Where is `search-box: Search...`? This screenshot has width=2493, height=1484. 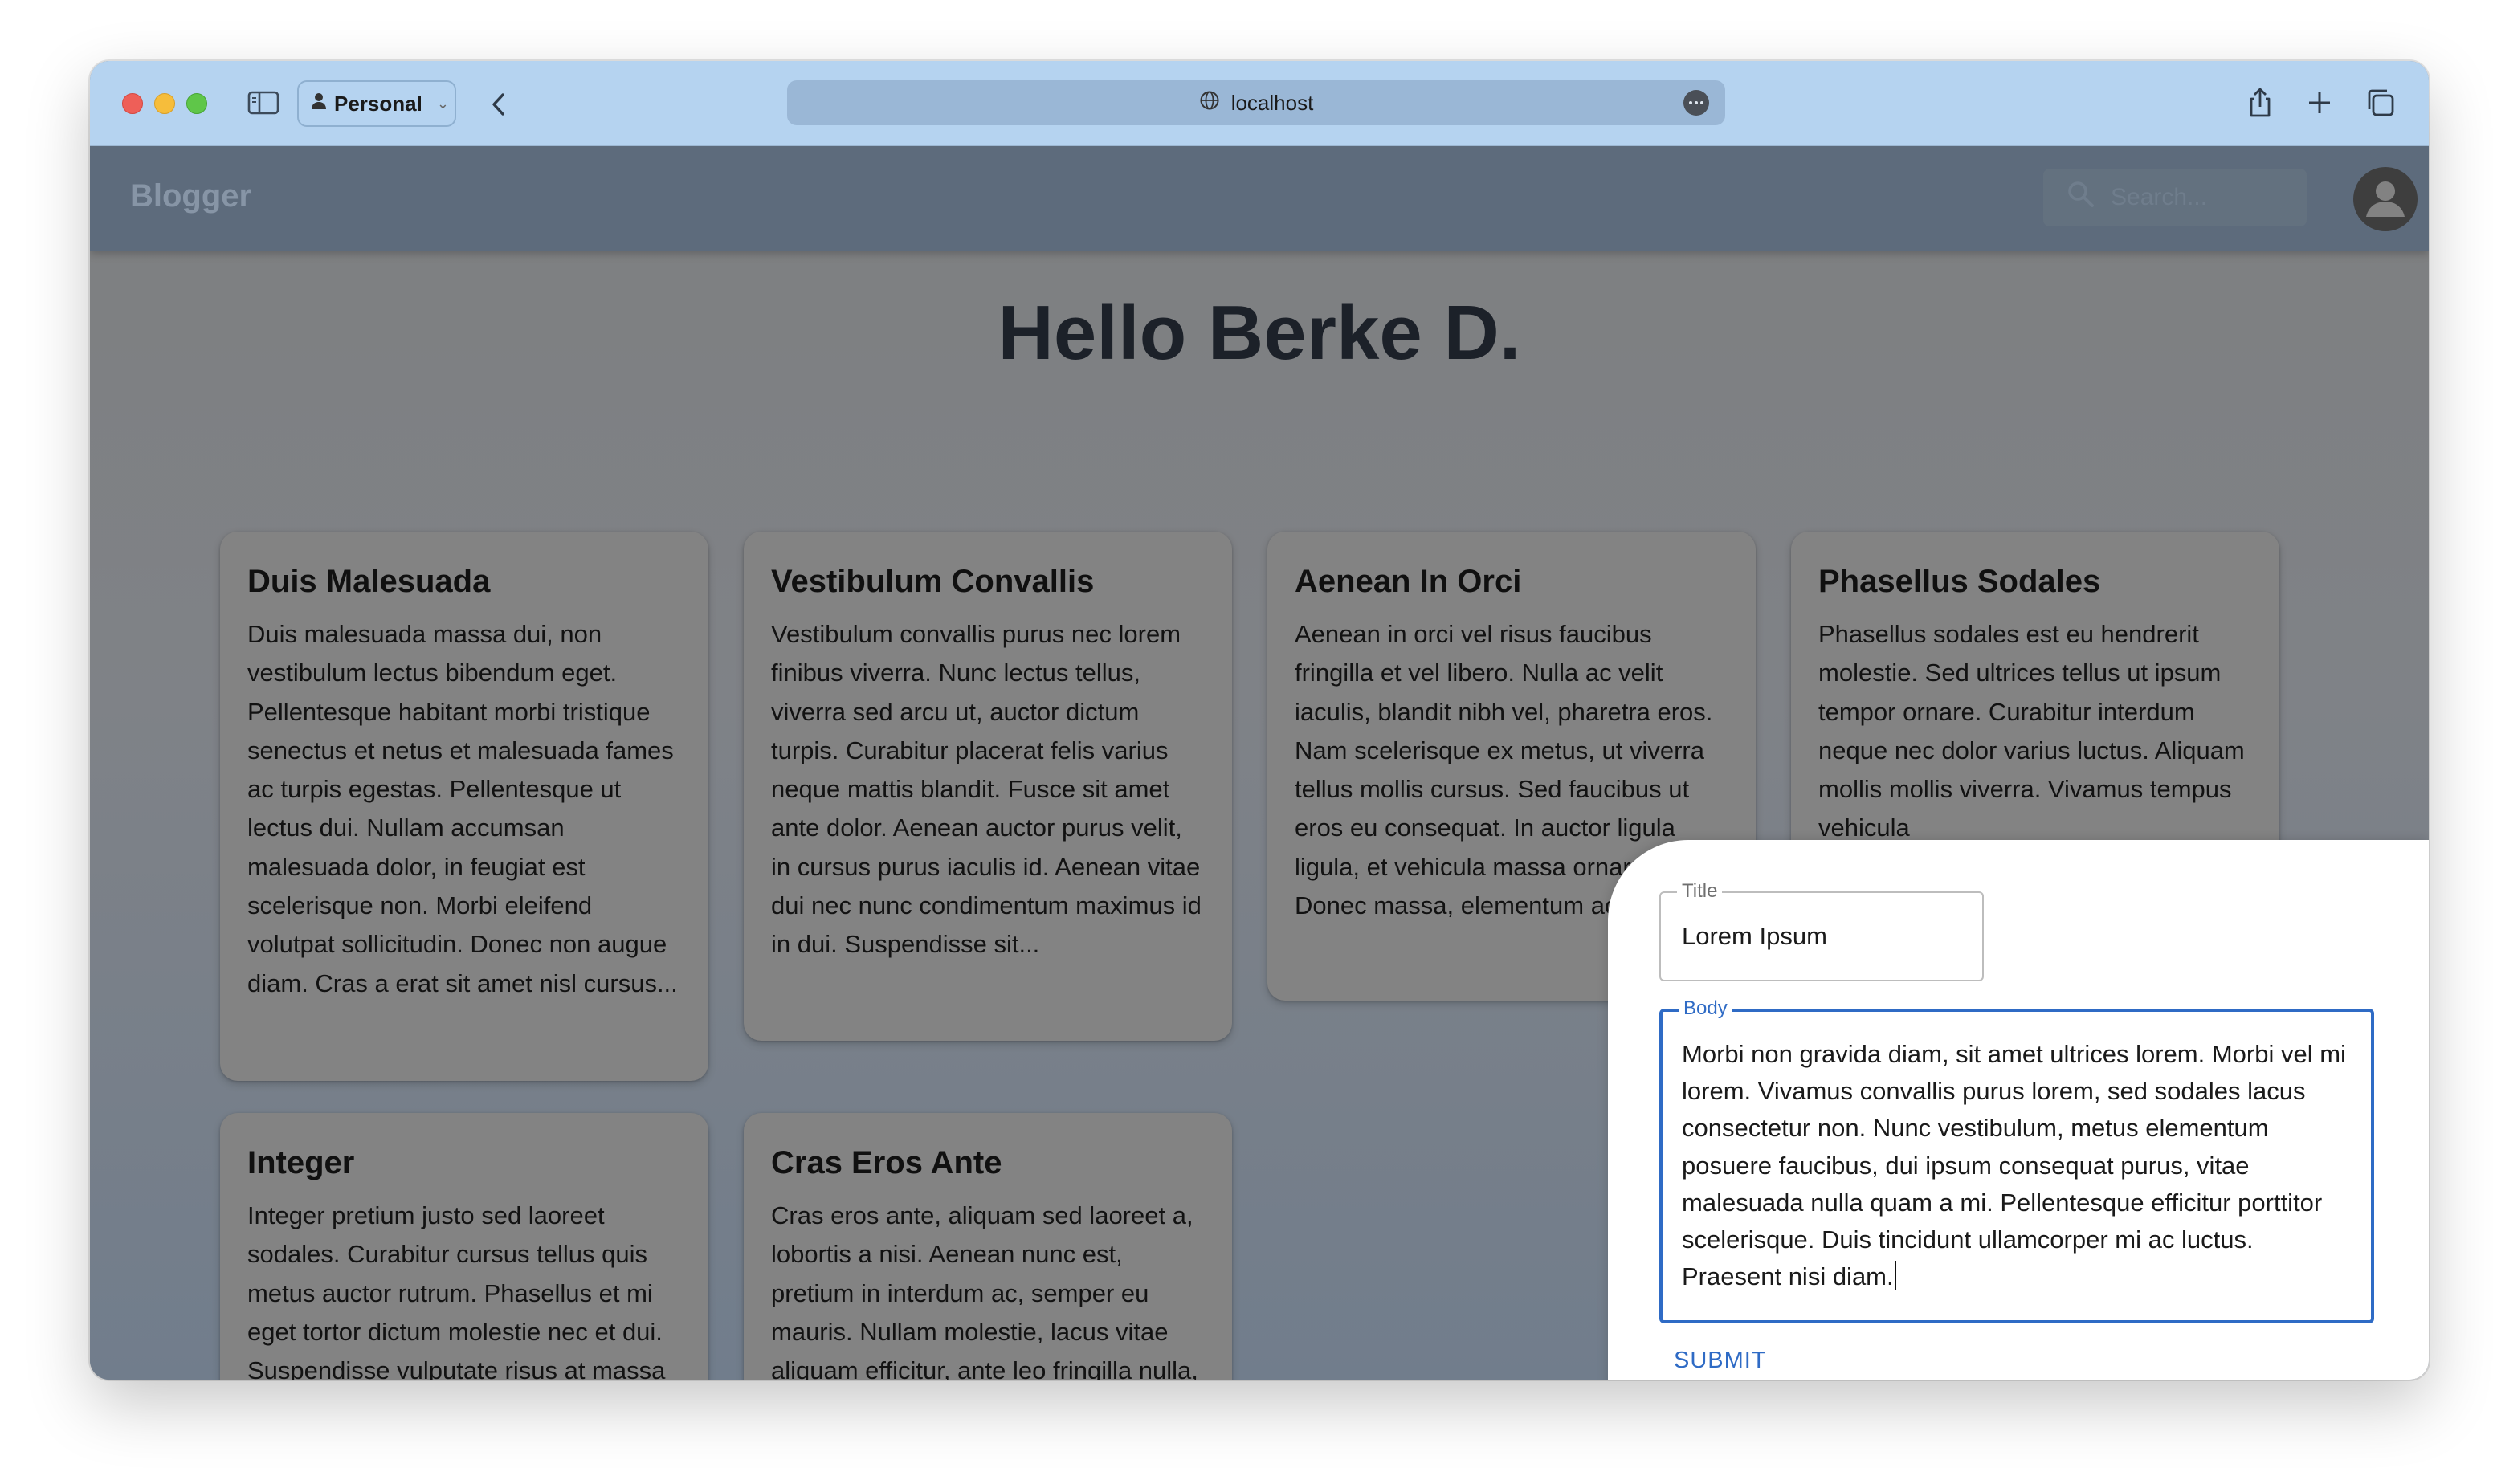 search-box: Search... is located at coordinates (2175, 197).